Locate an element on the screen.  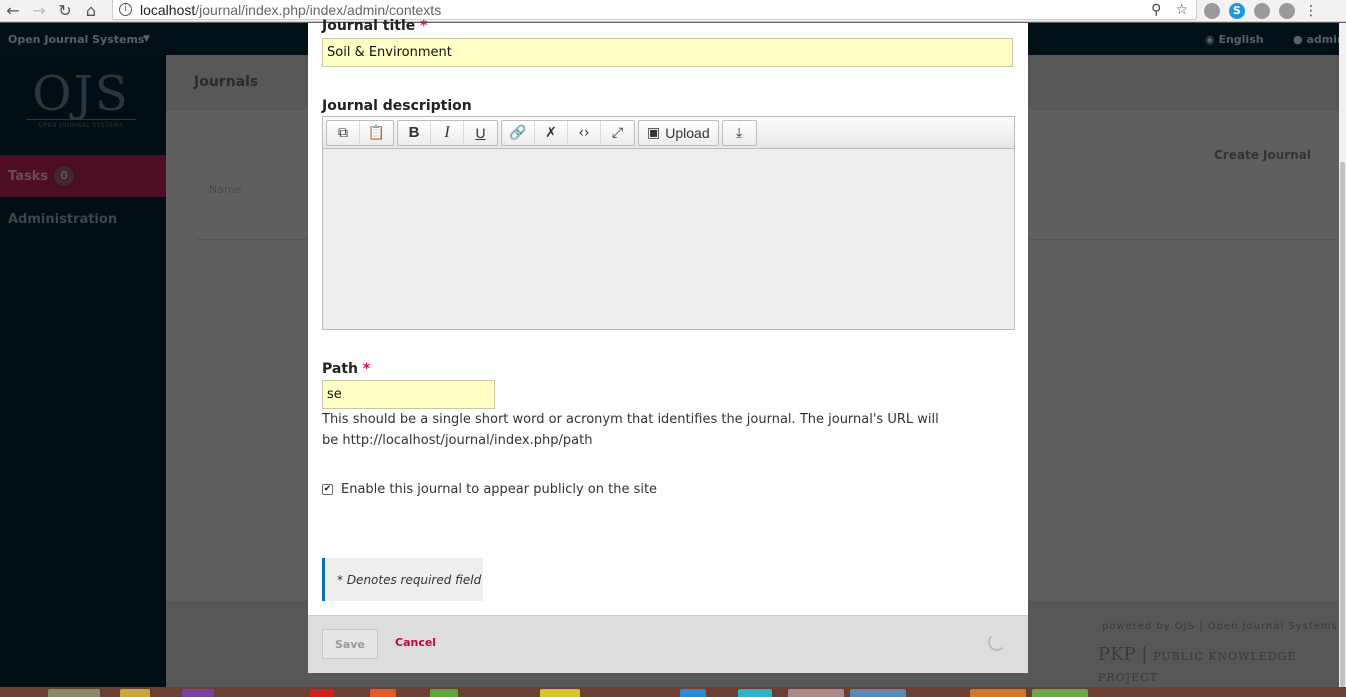
path-label: Path * is located at coordinates (346, 369).